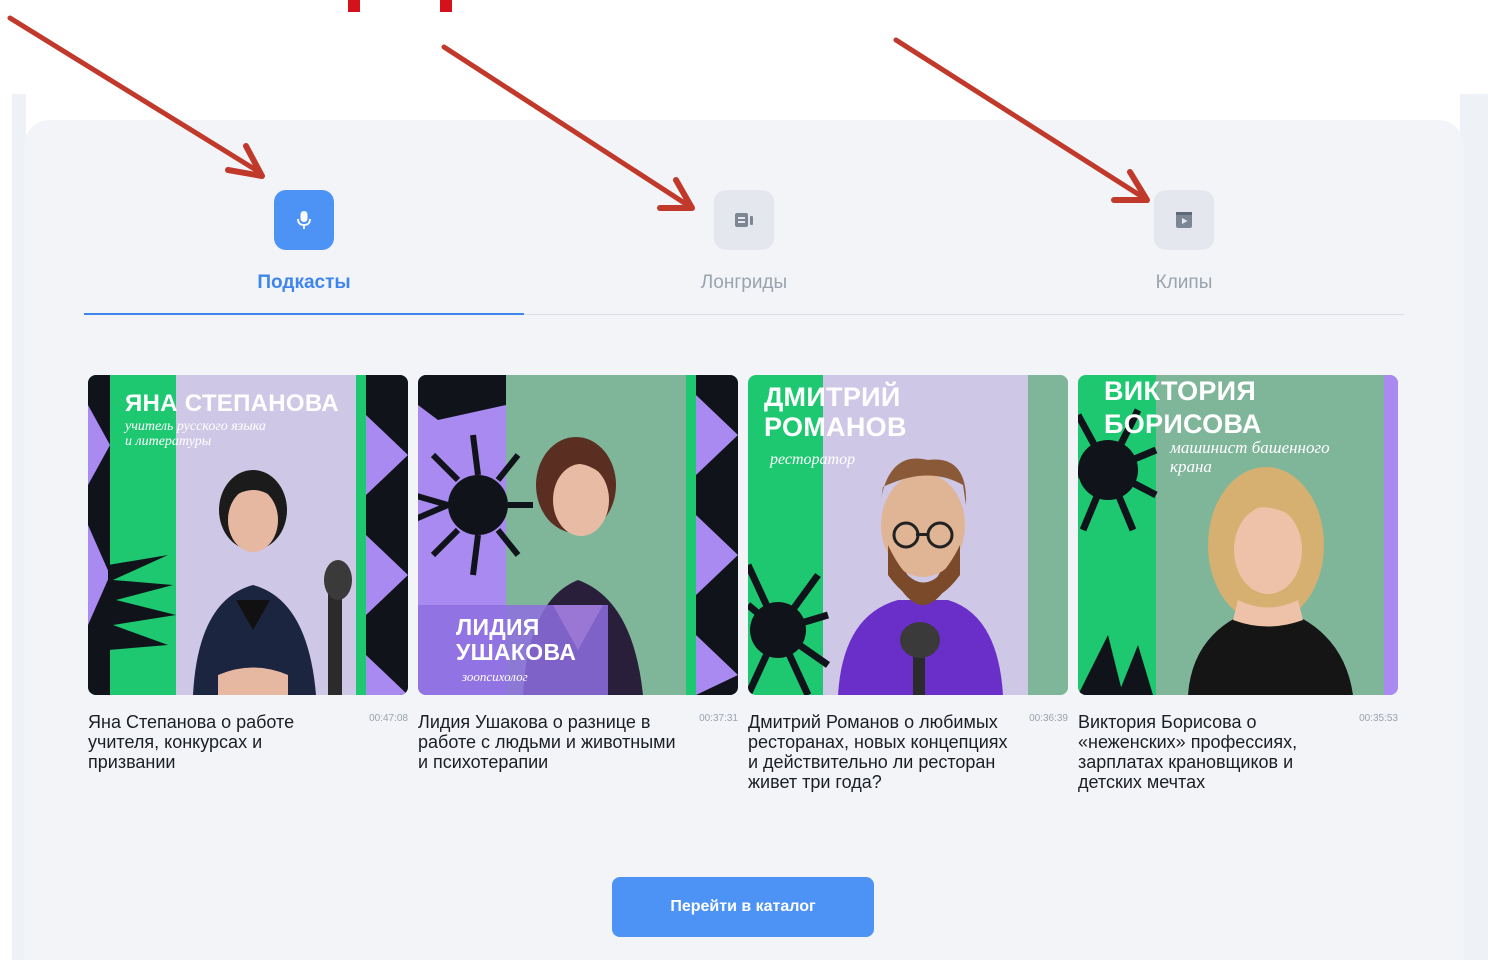  What do you see at coordinates (908, 535) in the screenshot?
I see `podcast-cover-image: ДМИТРИЙ РОМАНОВ ресторатор` at bounding box center [908, 535].